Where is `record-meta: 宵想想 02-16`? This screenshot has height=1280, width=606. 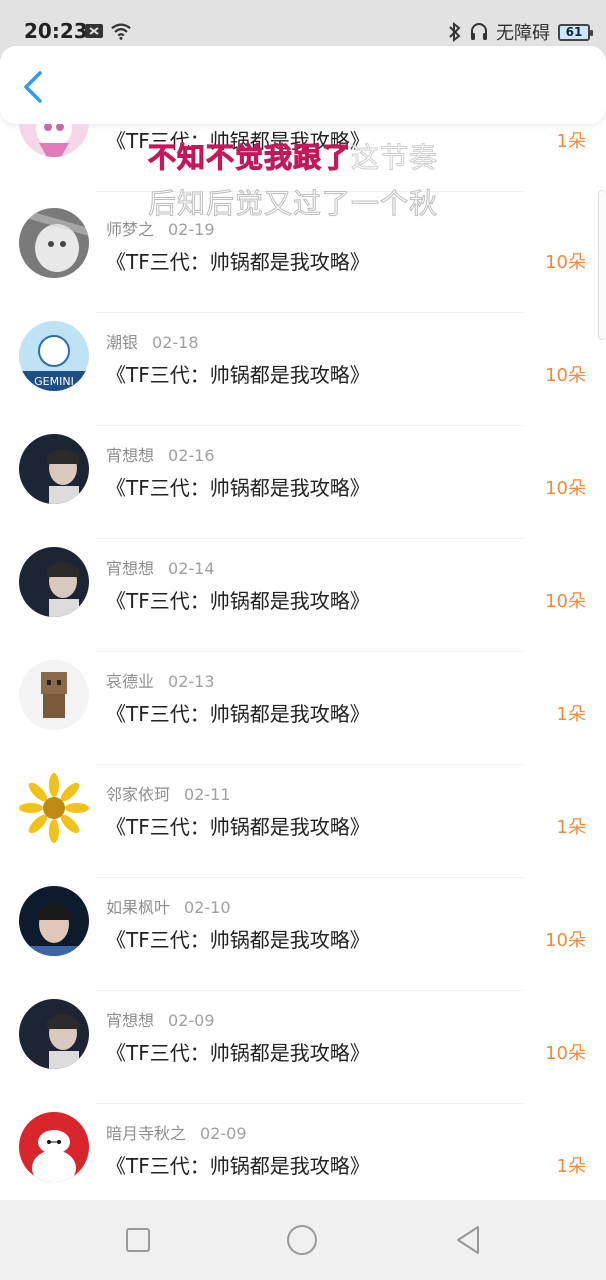
record-meta: 宵想想 02-16 is located at coordinates (160, 454).